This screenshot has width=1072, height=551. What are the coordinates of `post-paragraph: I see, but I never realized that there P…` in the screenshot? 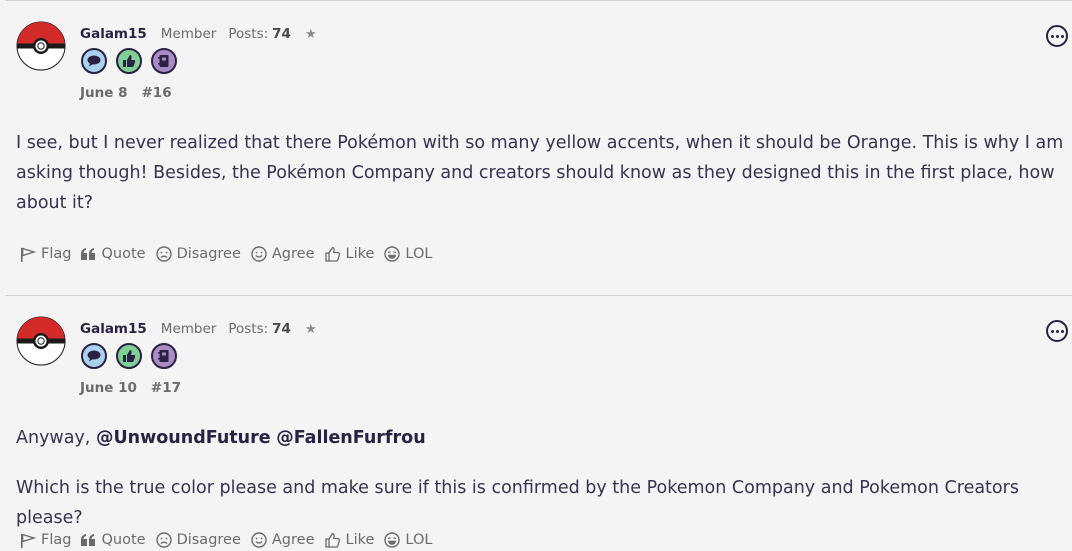 It's located at (540, 173).